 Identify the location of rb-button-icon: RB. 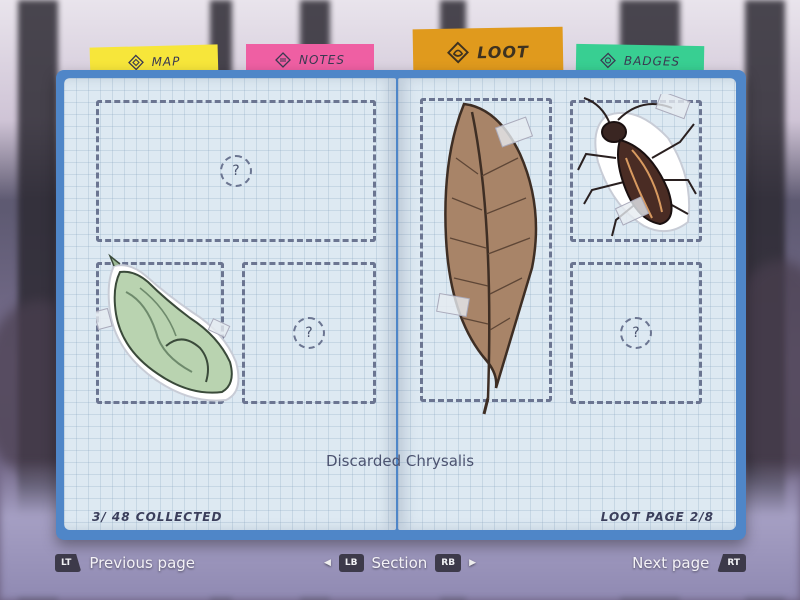
(448, 563).